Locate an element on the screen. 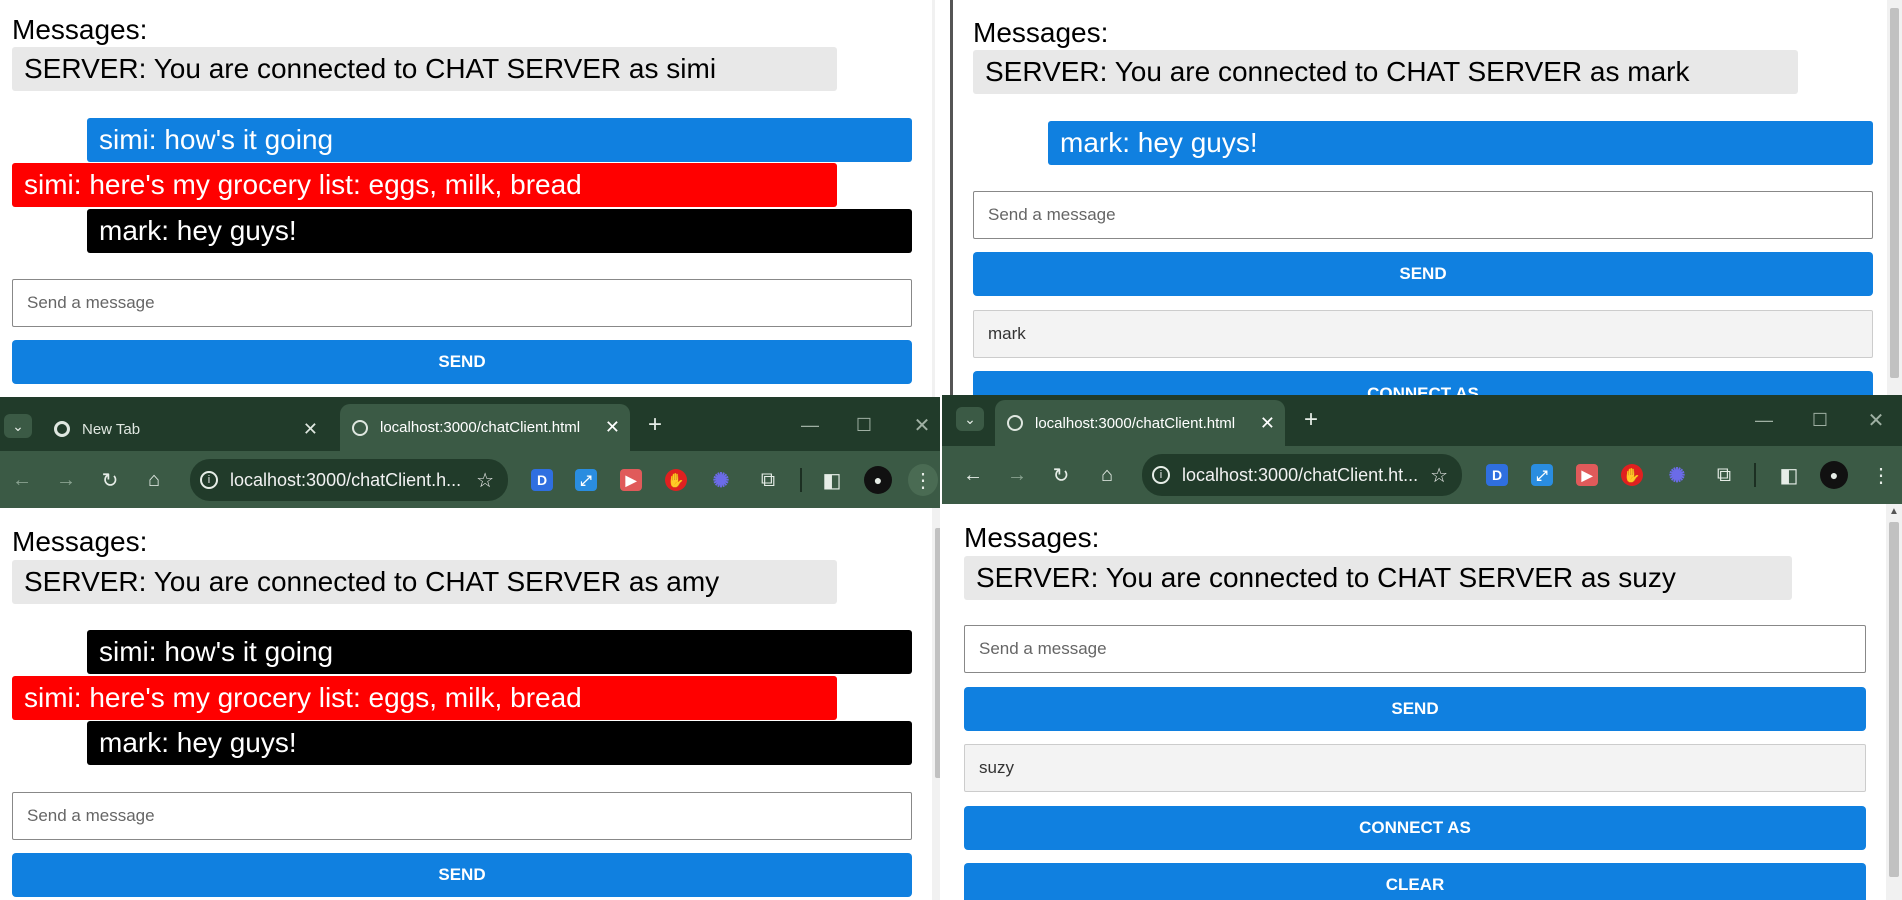 This screenshot has width=1902, height=900. tab-title: New Tab is located at coordinates (111, 429).